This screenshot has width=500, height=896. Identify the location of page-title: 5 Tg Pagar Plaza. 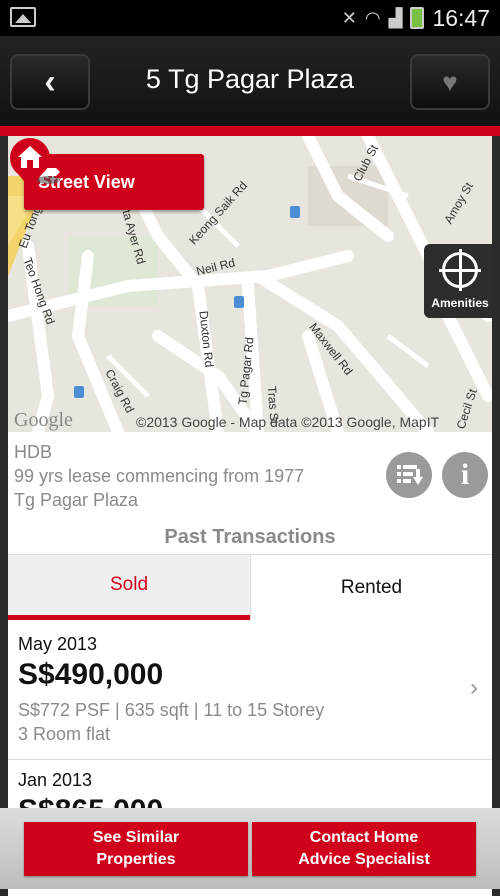
(250, 79).